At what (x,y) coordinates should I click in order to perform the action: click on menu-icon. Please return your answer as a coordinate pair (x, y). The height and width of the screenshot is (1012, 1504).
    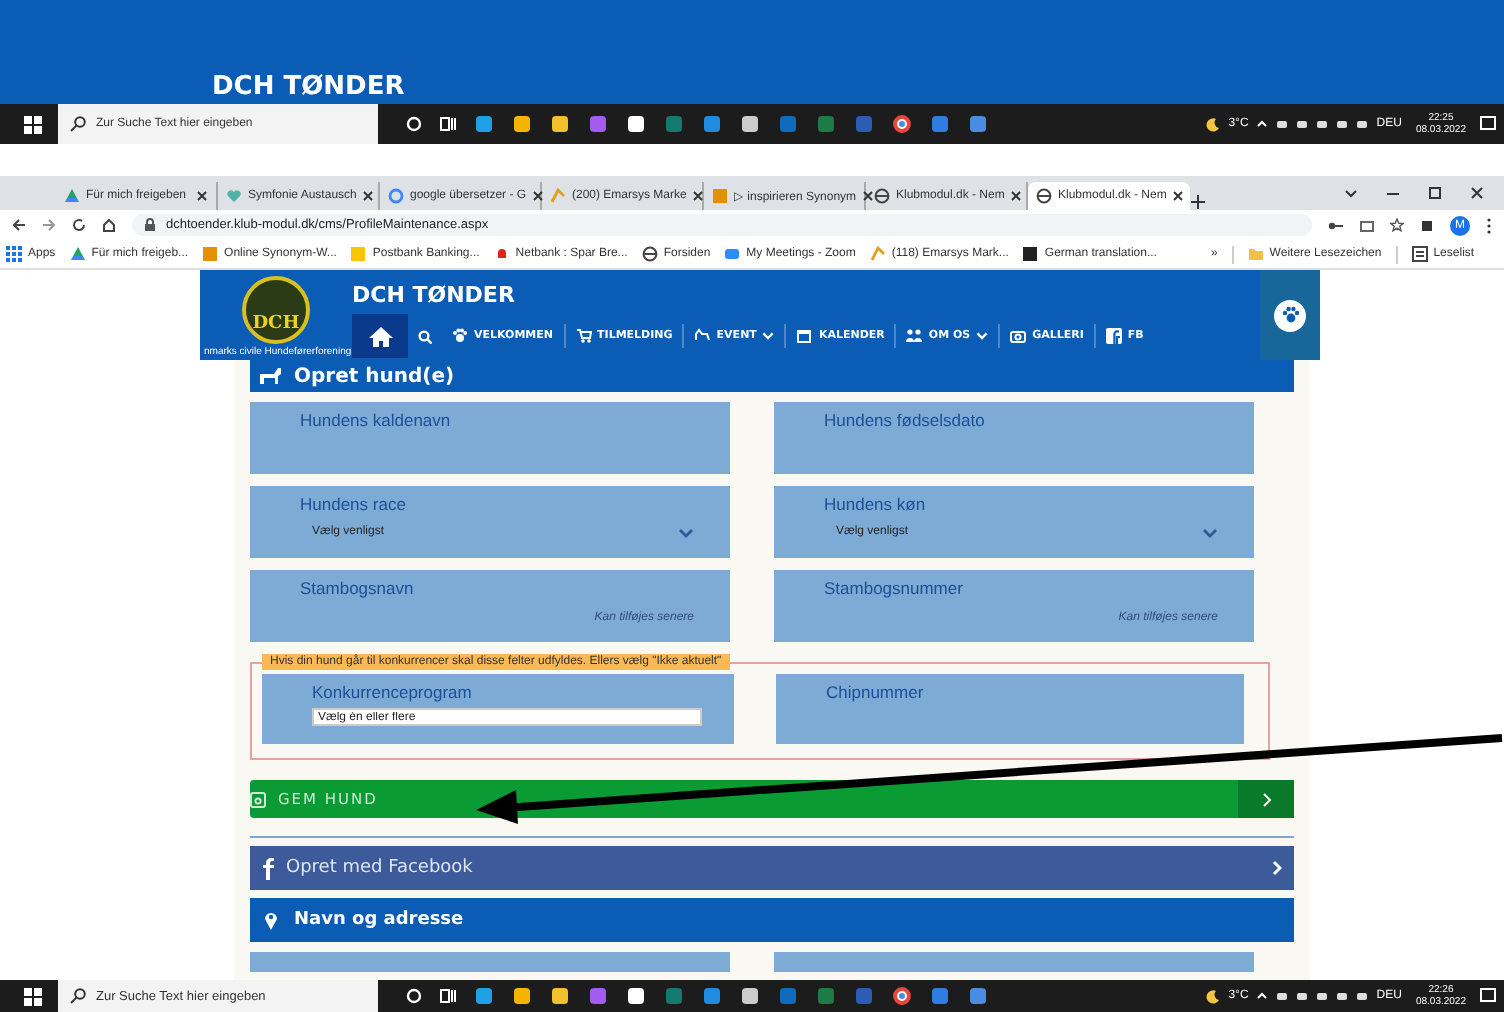
    Looking at the image, I should click on (1489, 225).